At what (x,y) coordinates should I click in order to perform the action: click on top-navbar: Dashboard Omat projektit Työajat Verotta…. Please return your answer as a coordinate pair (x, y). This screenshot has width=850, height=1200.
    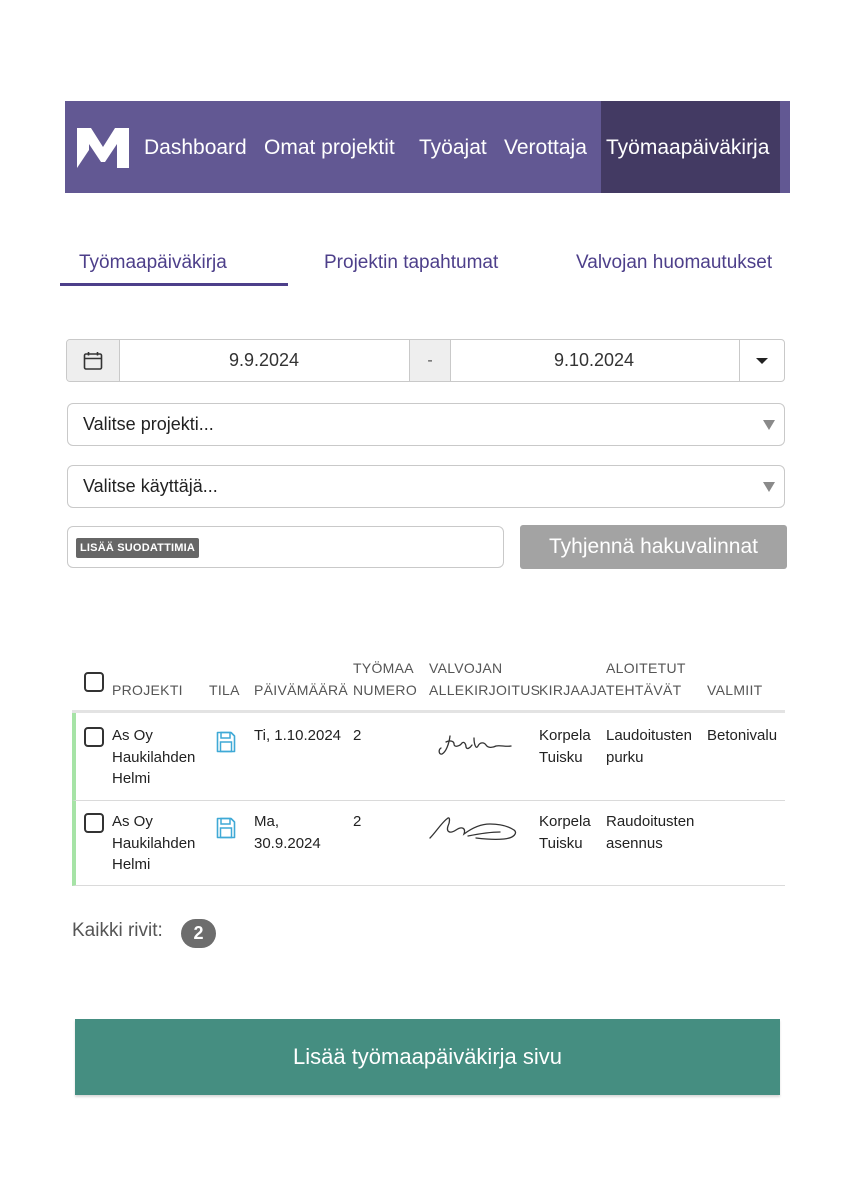
    Looking at the image, I should click on (427, 147).